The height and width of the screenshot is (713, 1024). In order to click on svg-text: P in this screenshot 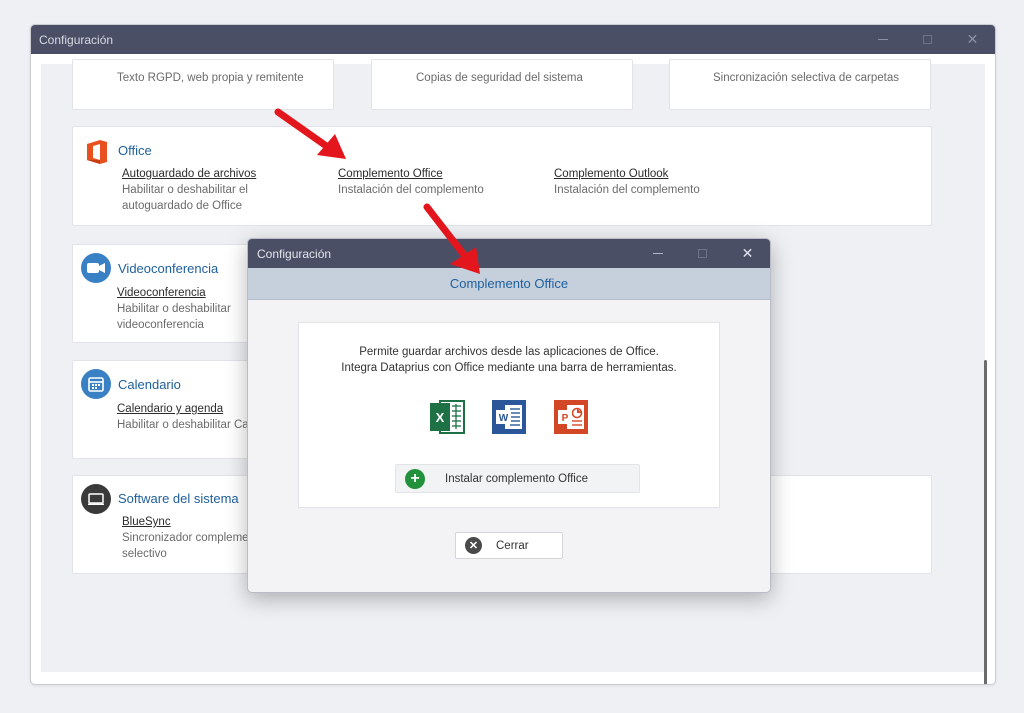, I will do `click(565, 418)`.